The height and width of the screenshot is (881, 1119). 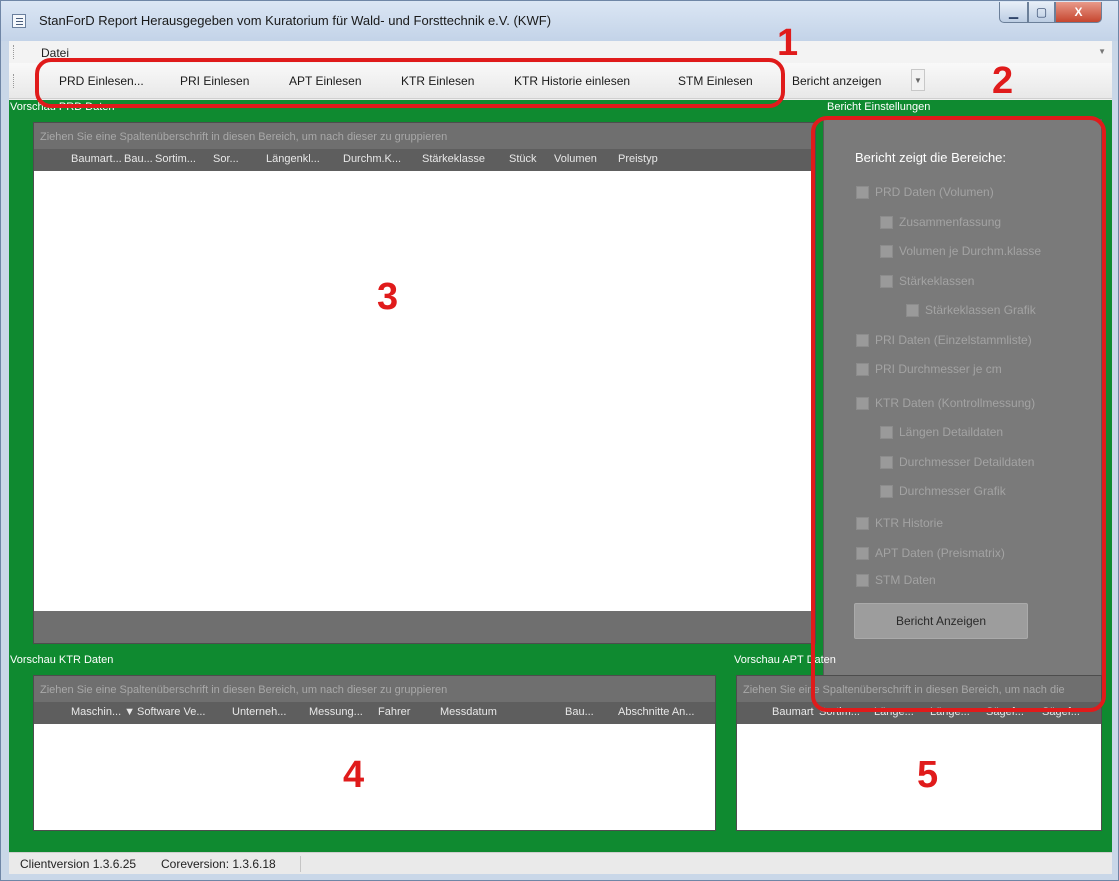 What do you see at coordinates (394, 712) in the screenshot?
I see `ktr-col-fahrer: Fahrer` at bounding box center [394, 712].